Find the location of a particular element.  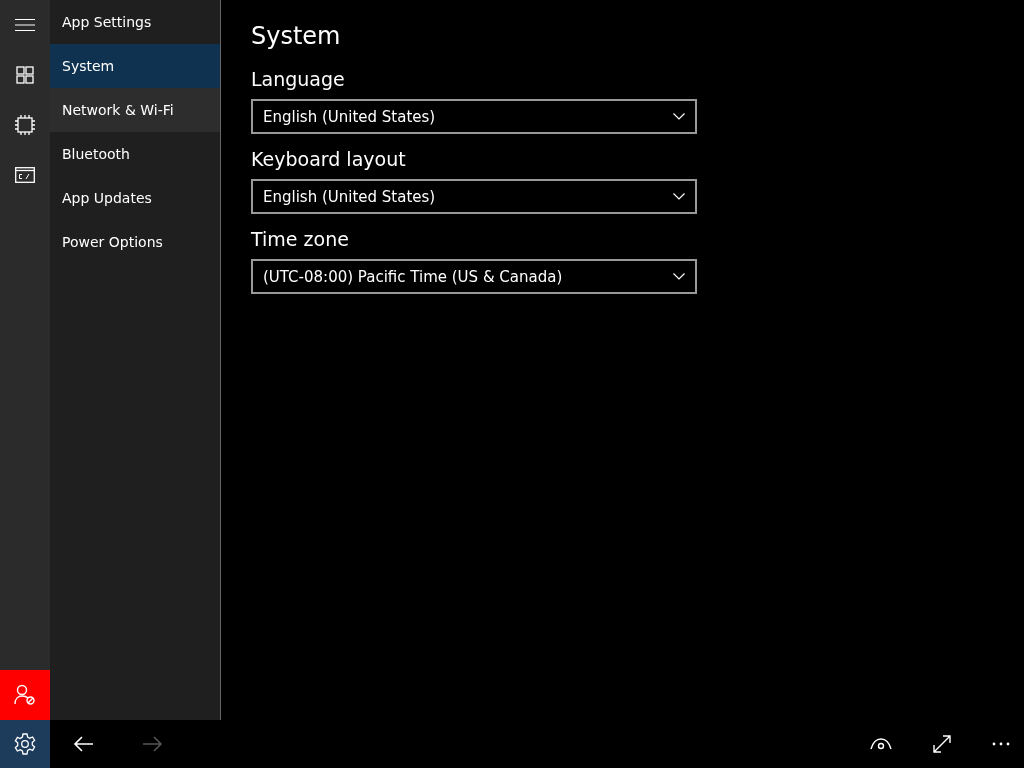

sidebar-title: App Settings is located at coordinates (107, 22).